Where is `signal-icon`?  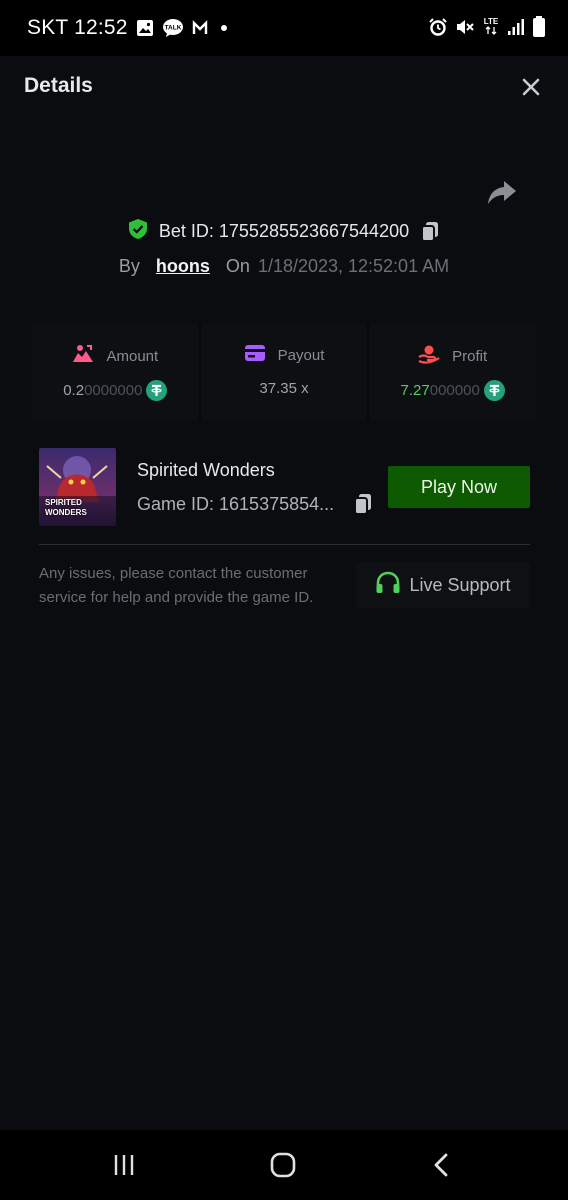
signal-icon is located at coordinates (516, 27).